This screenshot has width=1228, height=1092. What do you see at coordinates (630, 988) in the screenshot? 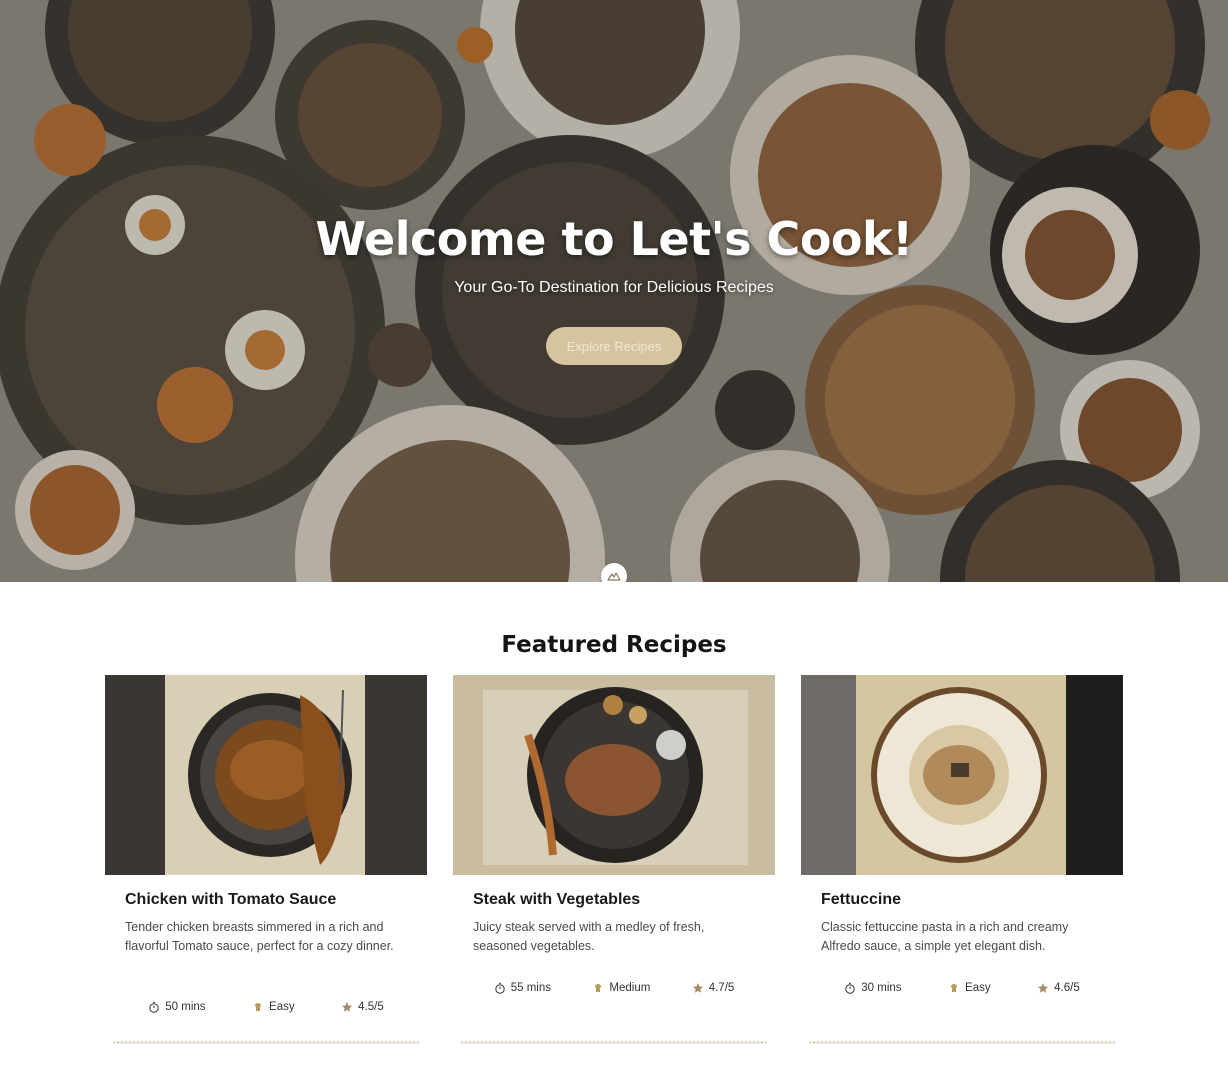
I see `recipe-difficulty-value: Medium` at bounding box center [630, 988].